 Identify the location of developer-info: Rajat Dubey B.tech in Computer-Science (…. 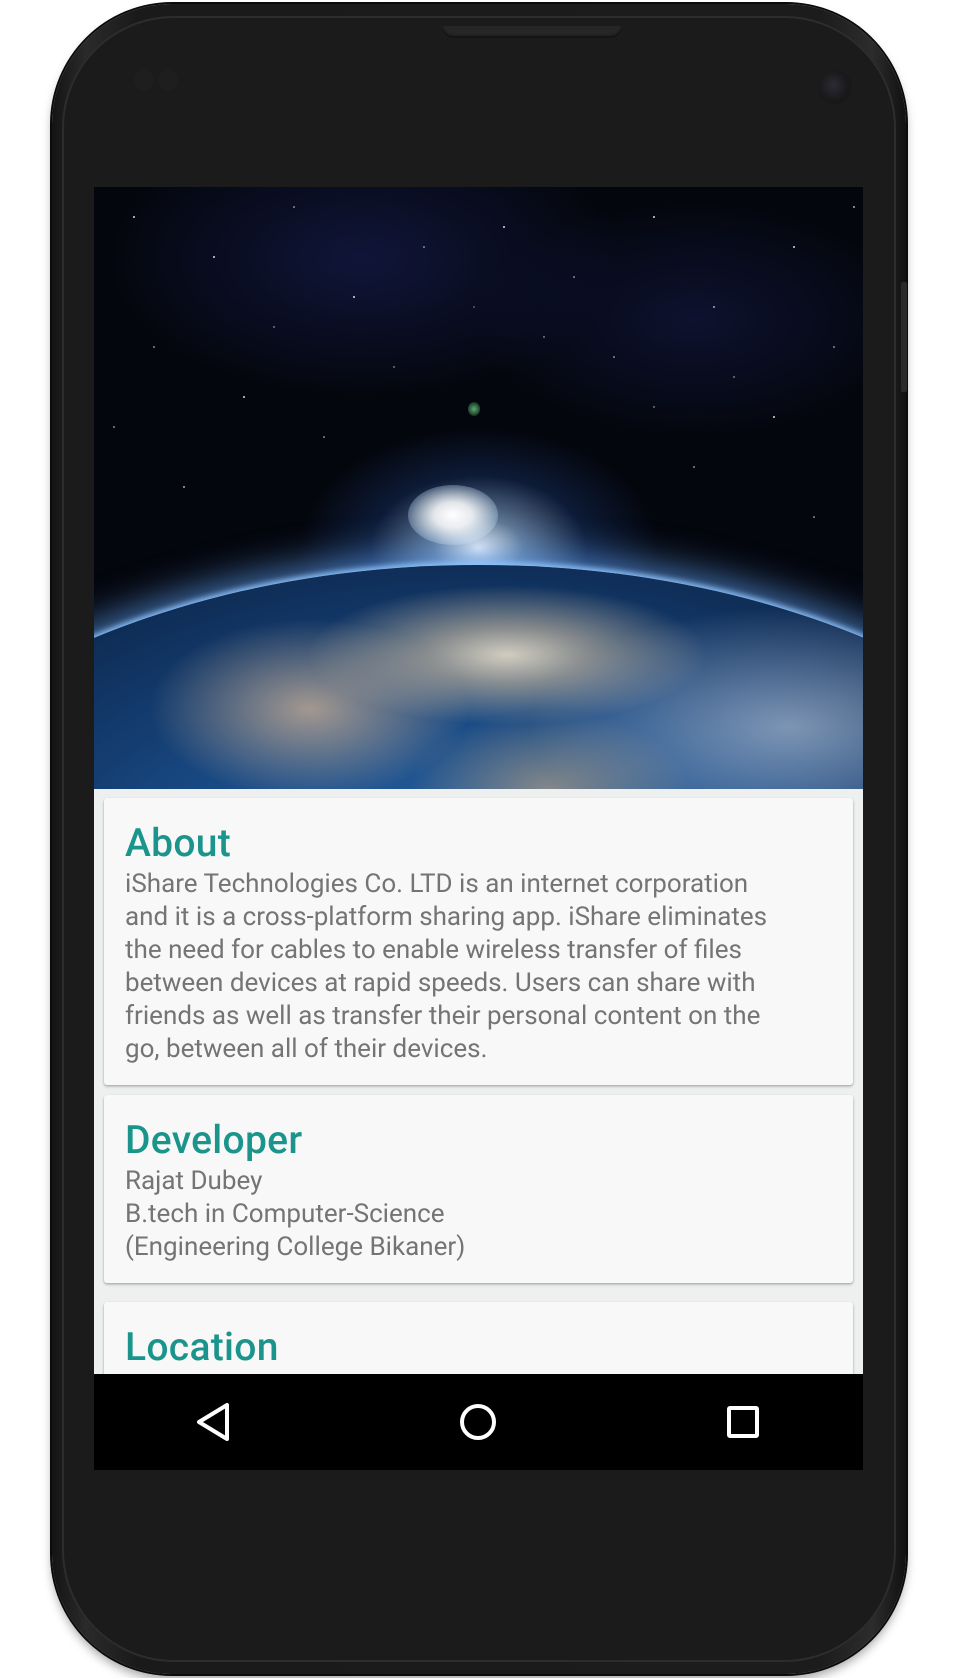
(481, 1214).